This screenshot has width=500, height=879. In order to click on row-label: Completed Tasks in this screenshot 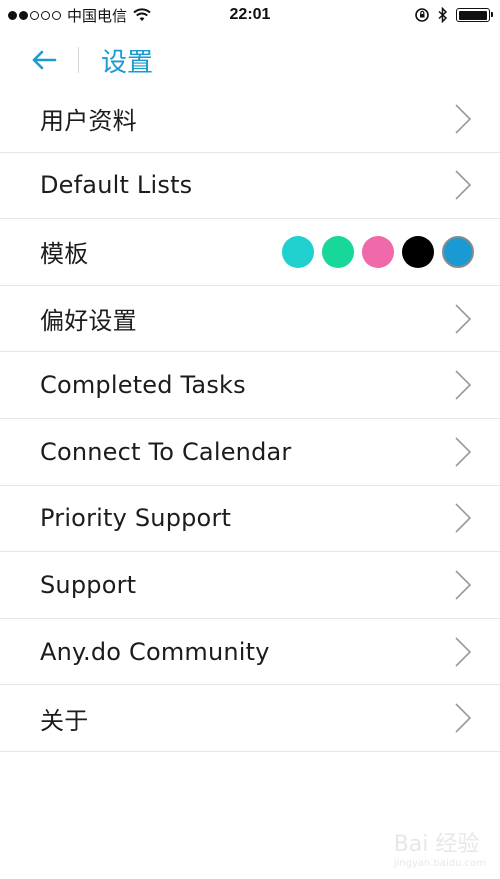, I will do `click(143, 385)`.